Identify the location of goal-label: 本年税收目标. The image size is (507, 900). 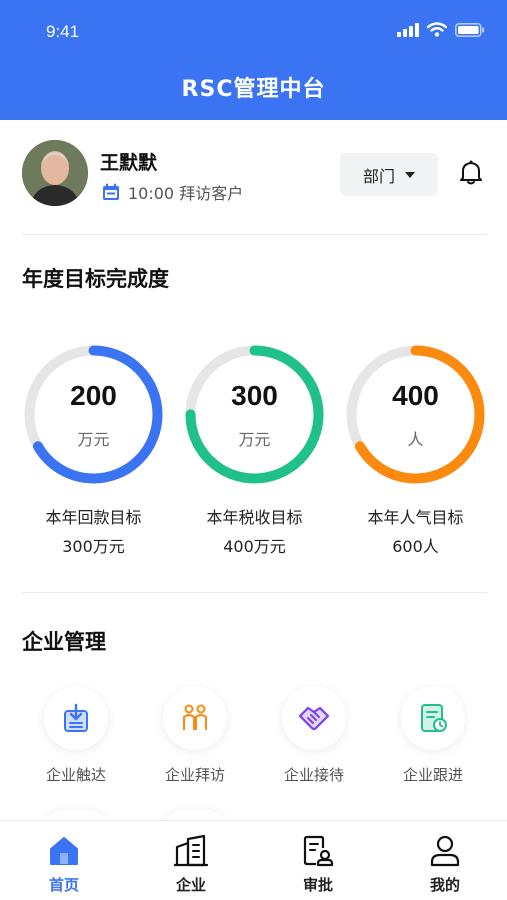
(254, 517).